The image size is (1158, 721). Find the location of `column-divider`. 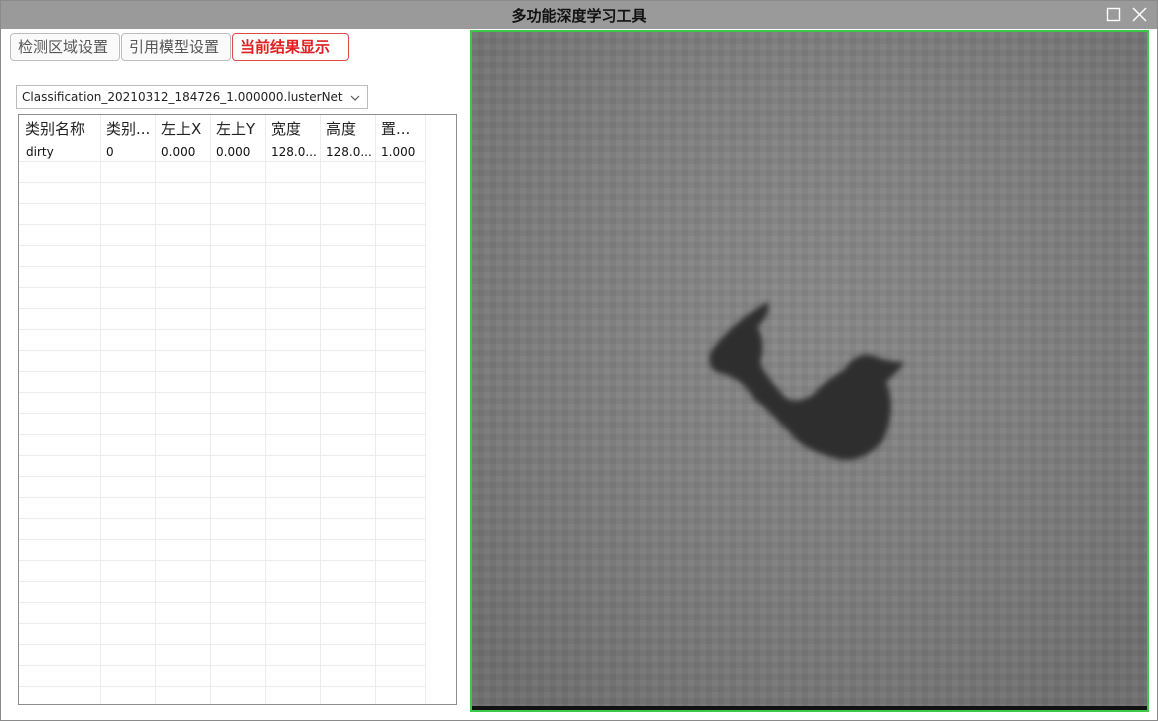

column-divider is located at coordinates (425, 409).